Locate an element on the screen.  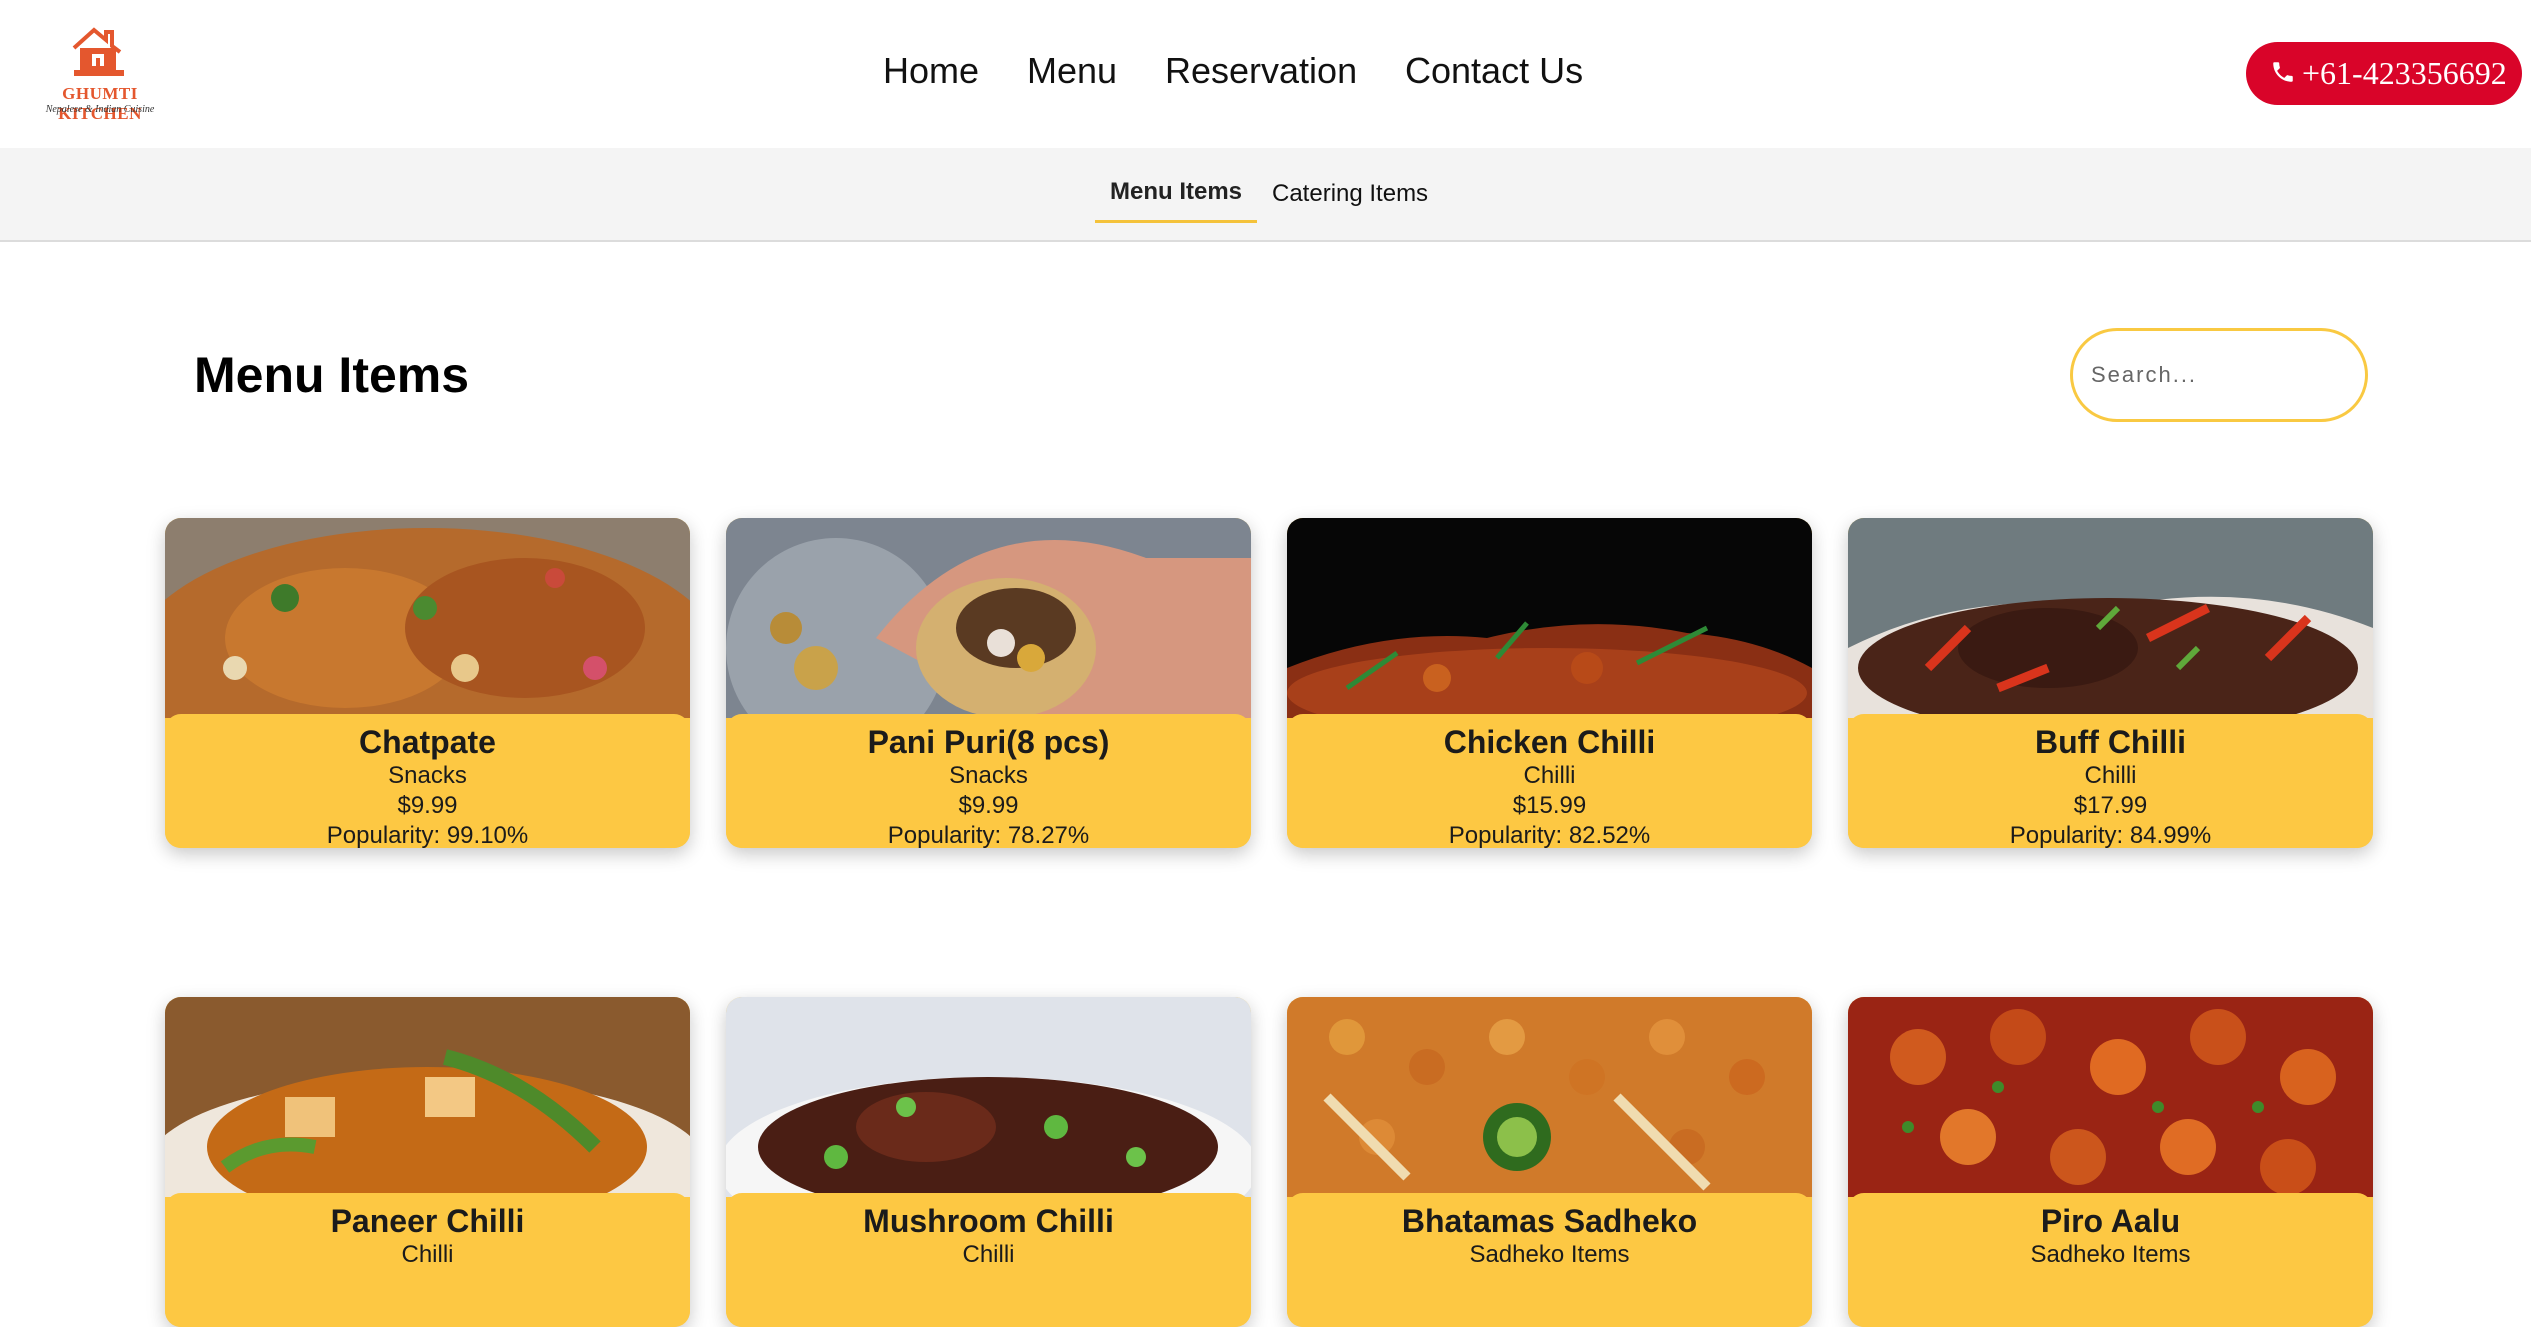
menu-card: Piro Aalu Sadheko Items is located at coordinates (2110, 1162).